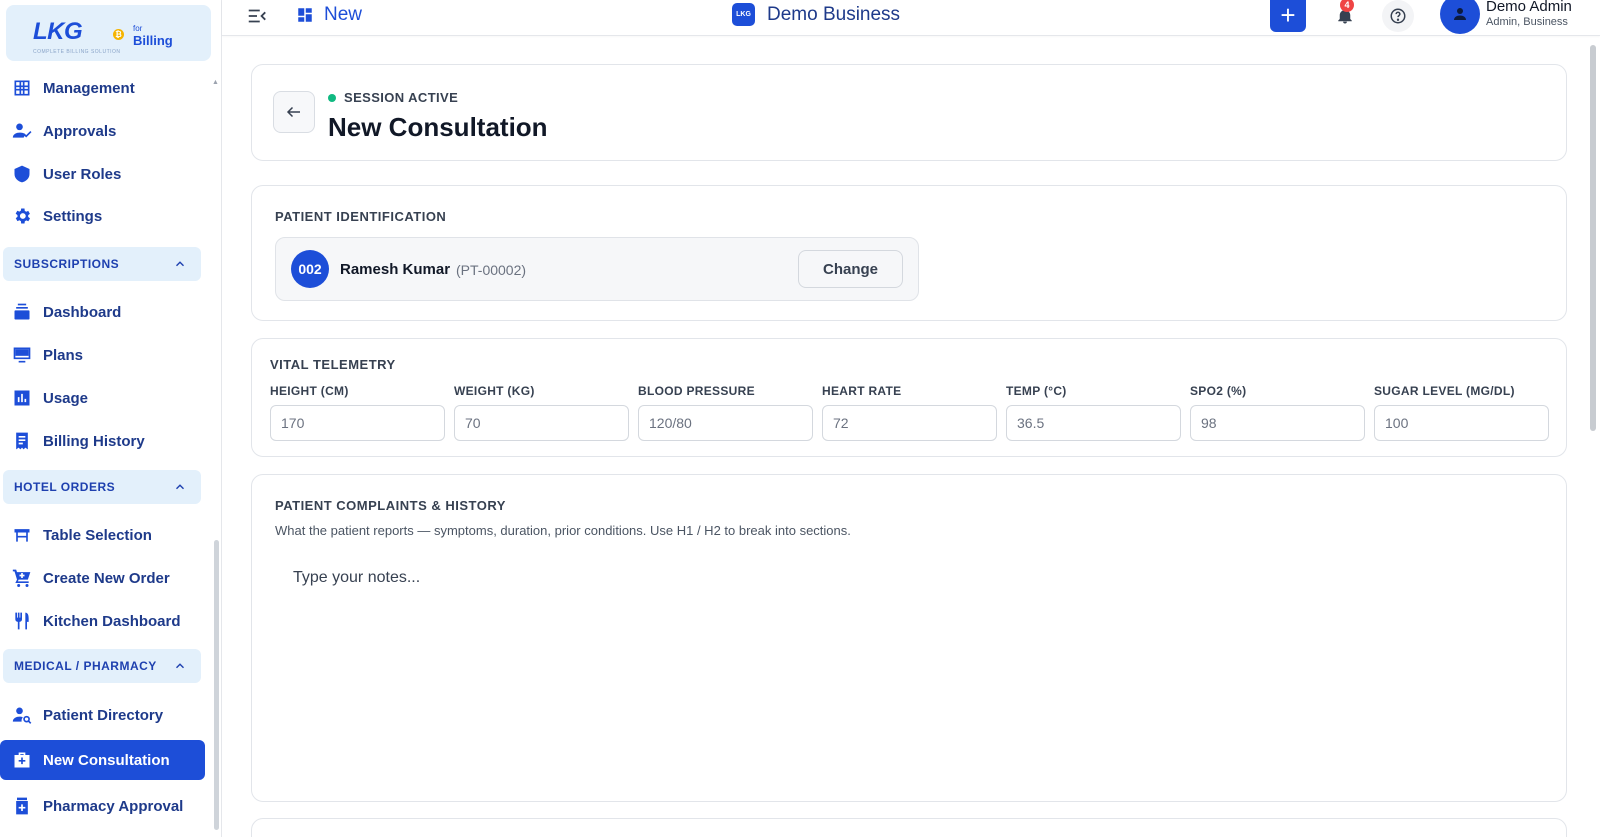 This screenshot has height=837, width=1600. I want to click on help-button, so click(1398, 16).